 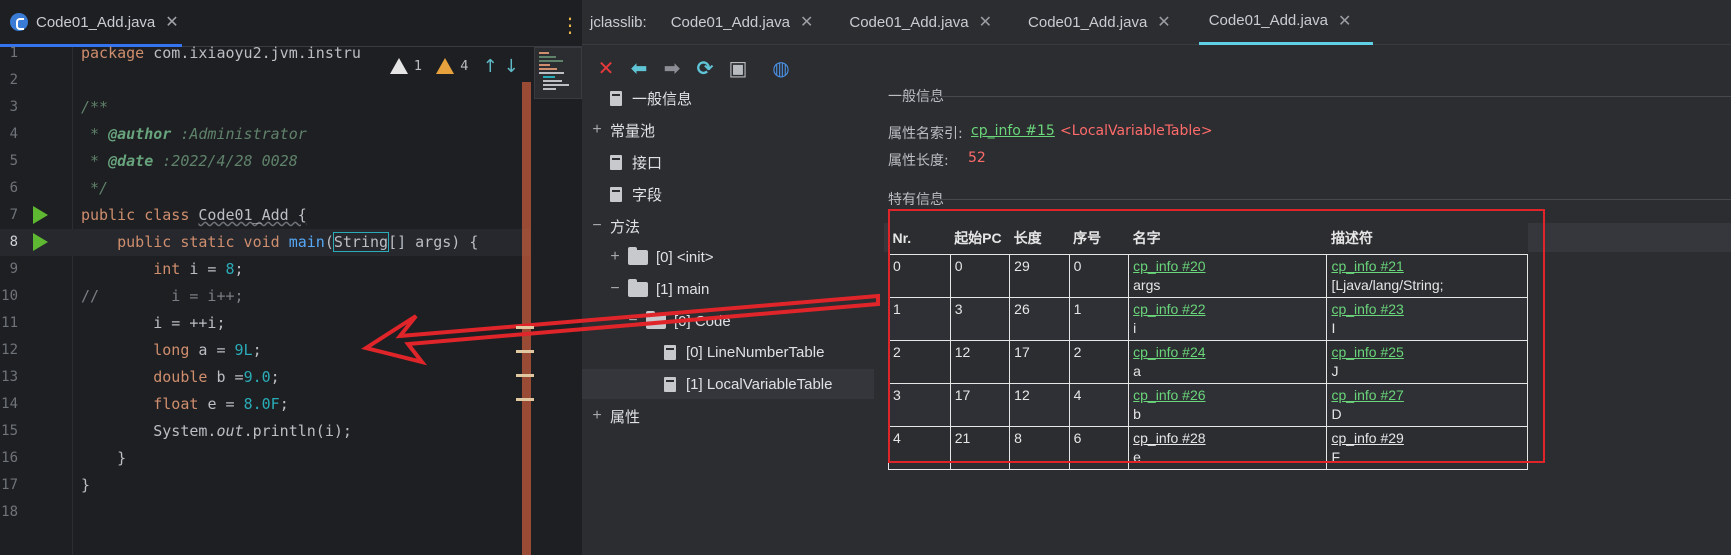 I want to click on tree-node: [1] LocalVariableTable, so click(x=728, y=384).